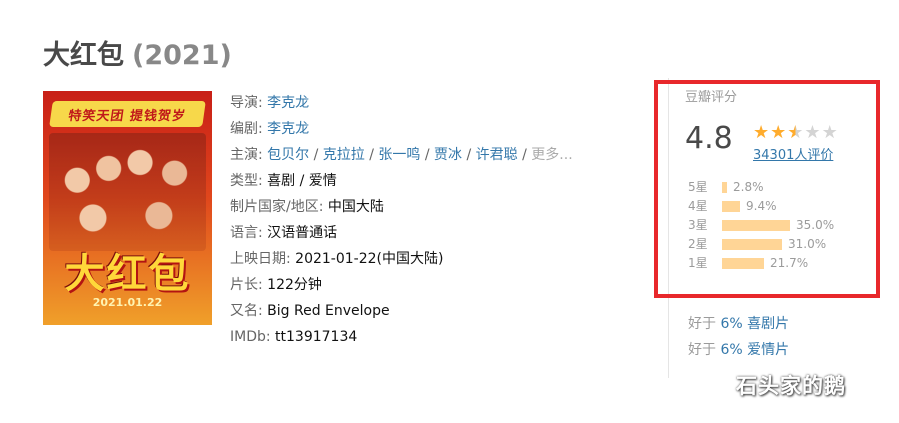  What do you see at coordinates (401, 207) in the screenshot?
I see `country-row: 制片国家/地区: 中国大陆` at bounding box center [401, 207].